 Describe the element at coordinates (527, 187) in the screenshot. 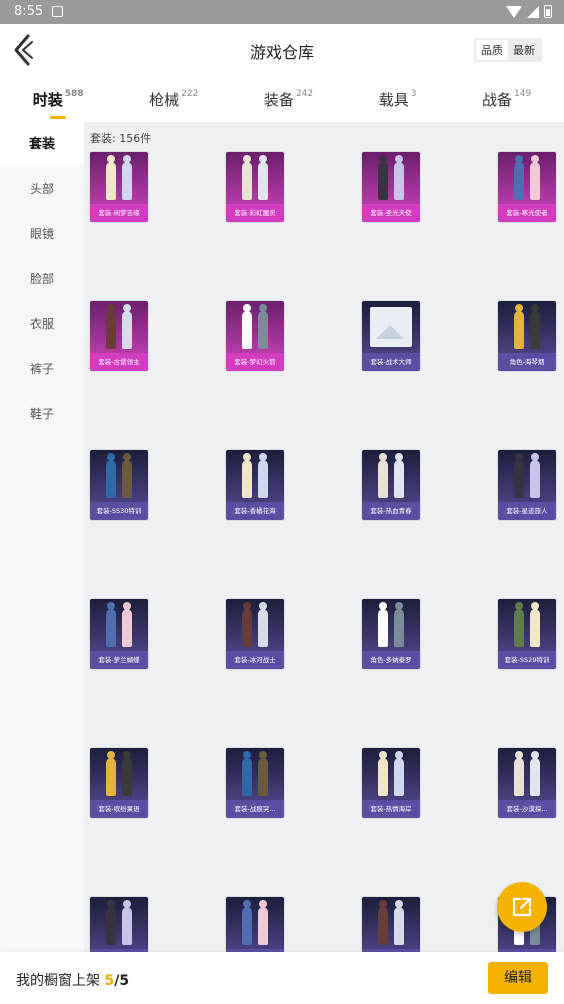

I see `item-card: 套装-寒光使者` at that location.